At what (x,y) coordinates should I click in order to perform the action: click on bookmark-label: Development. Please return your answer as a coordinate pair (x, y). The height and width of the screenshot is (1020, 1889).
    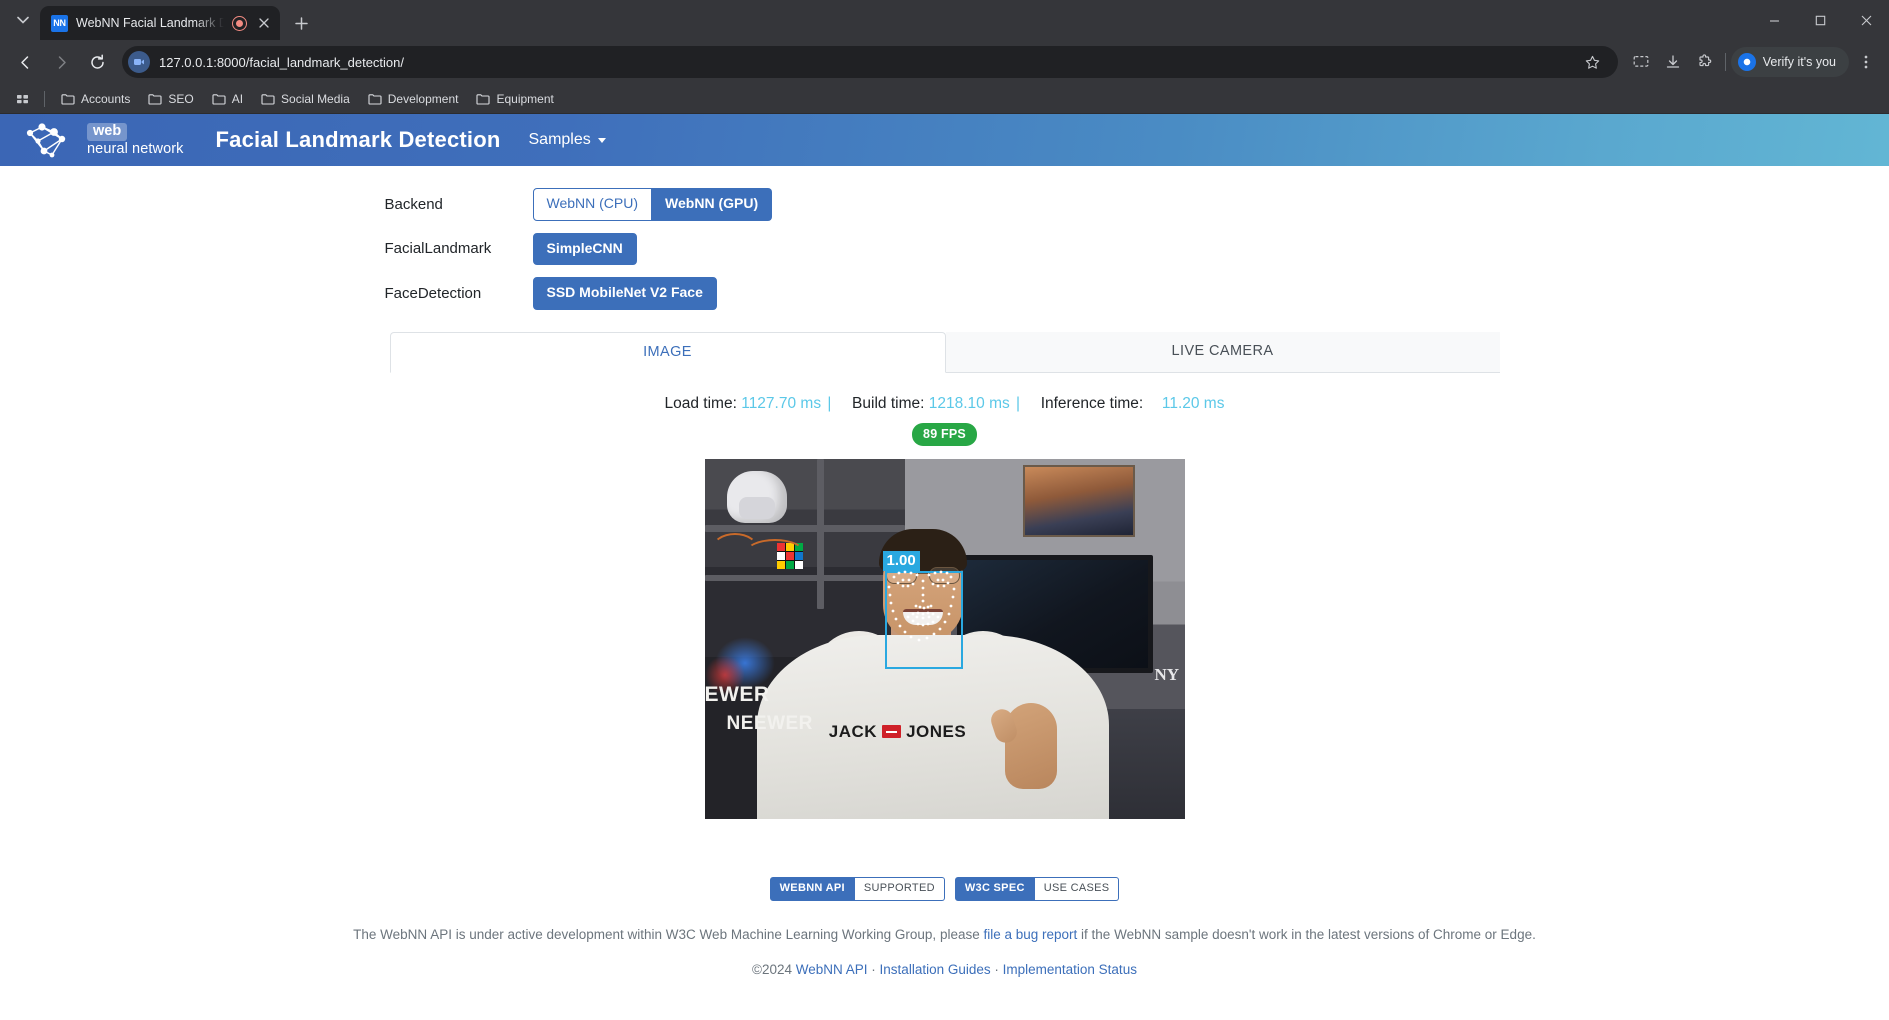
    Looking at the image, I should click on (423, 98).